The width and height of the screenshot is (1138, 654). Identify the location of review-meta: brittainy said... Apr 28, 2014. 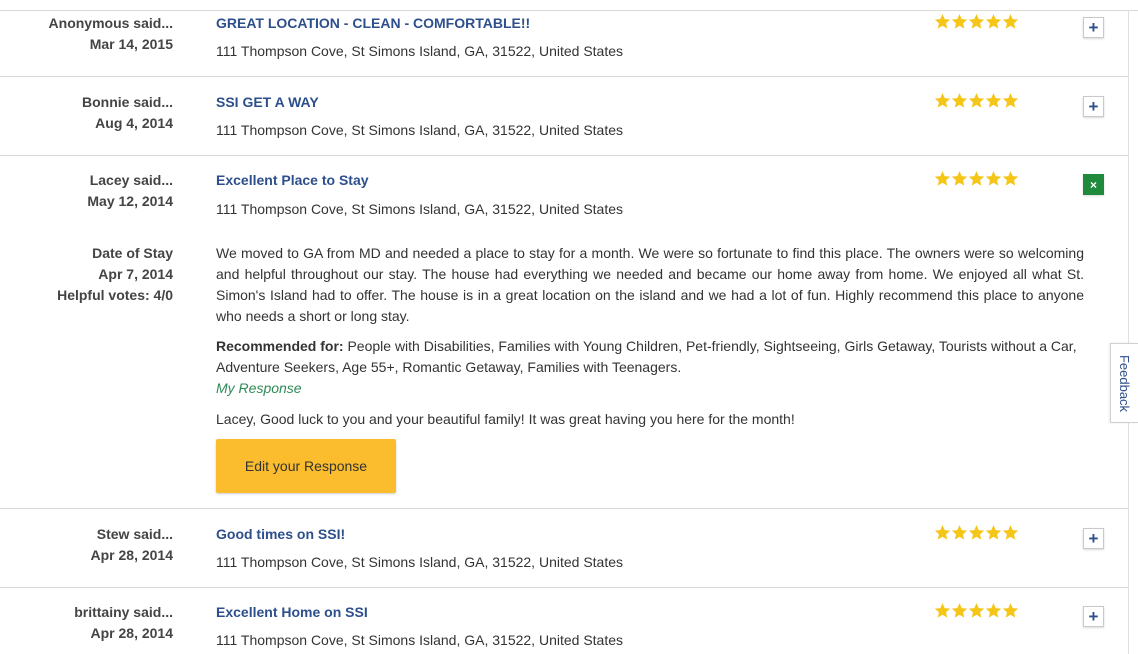
(86, 623).